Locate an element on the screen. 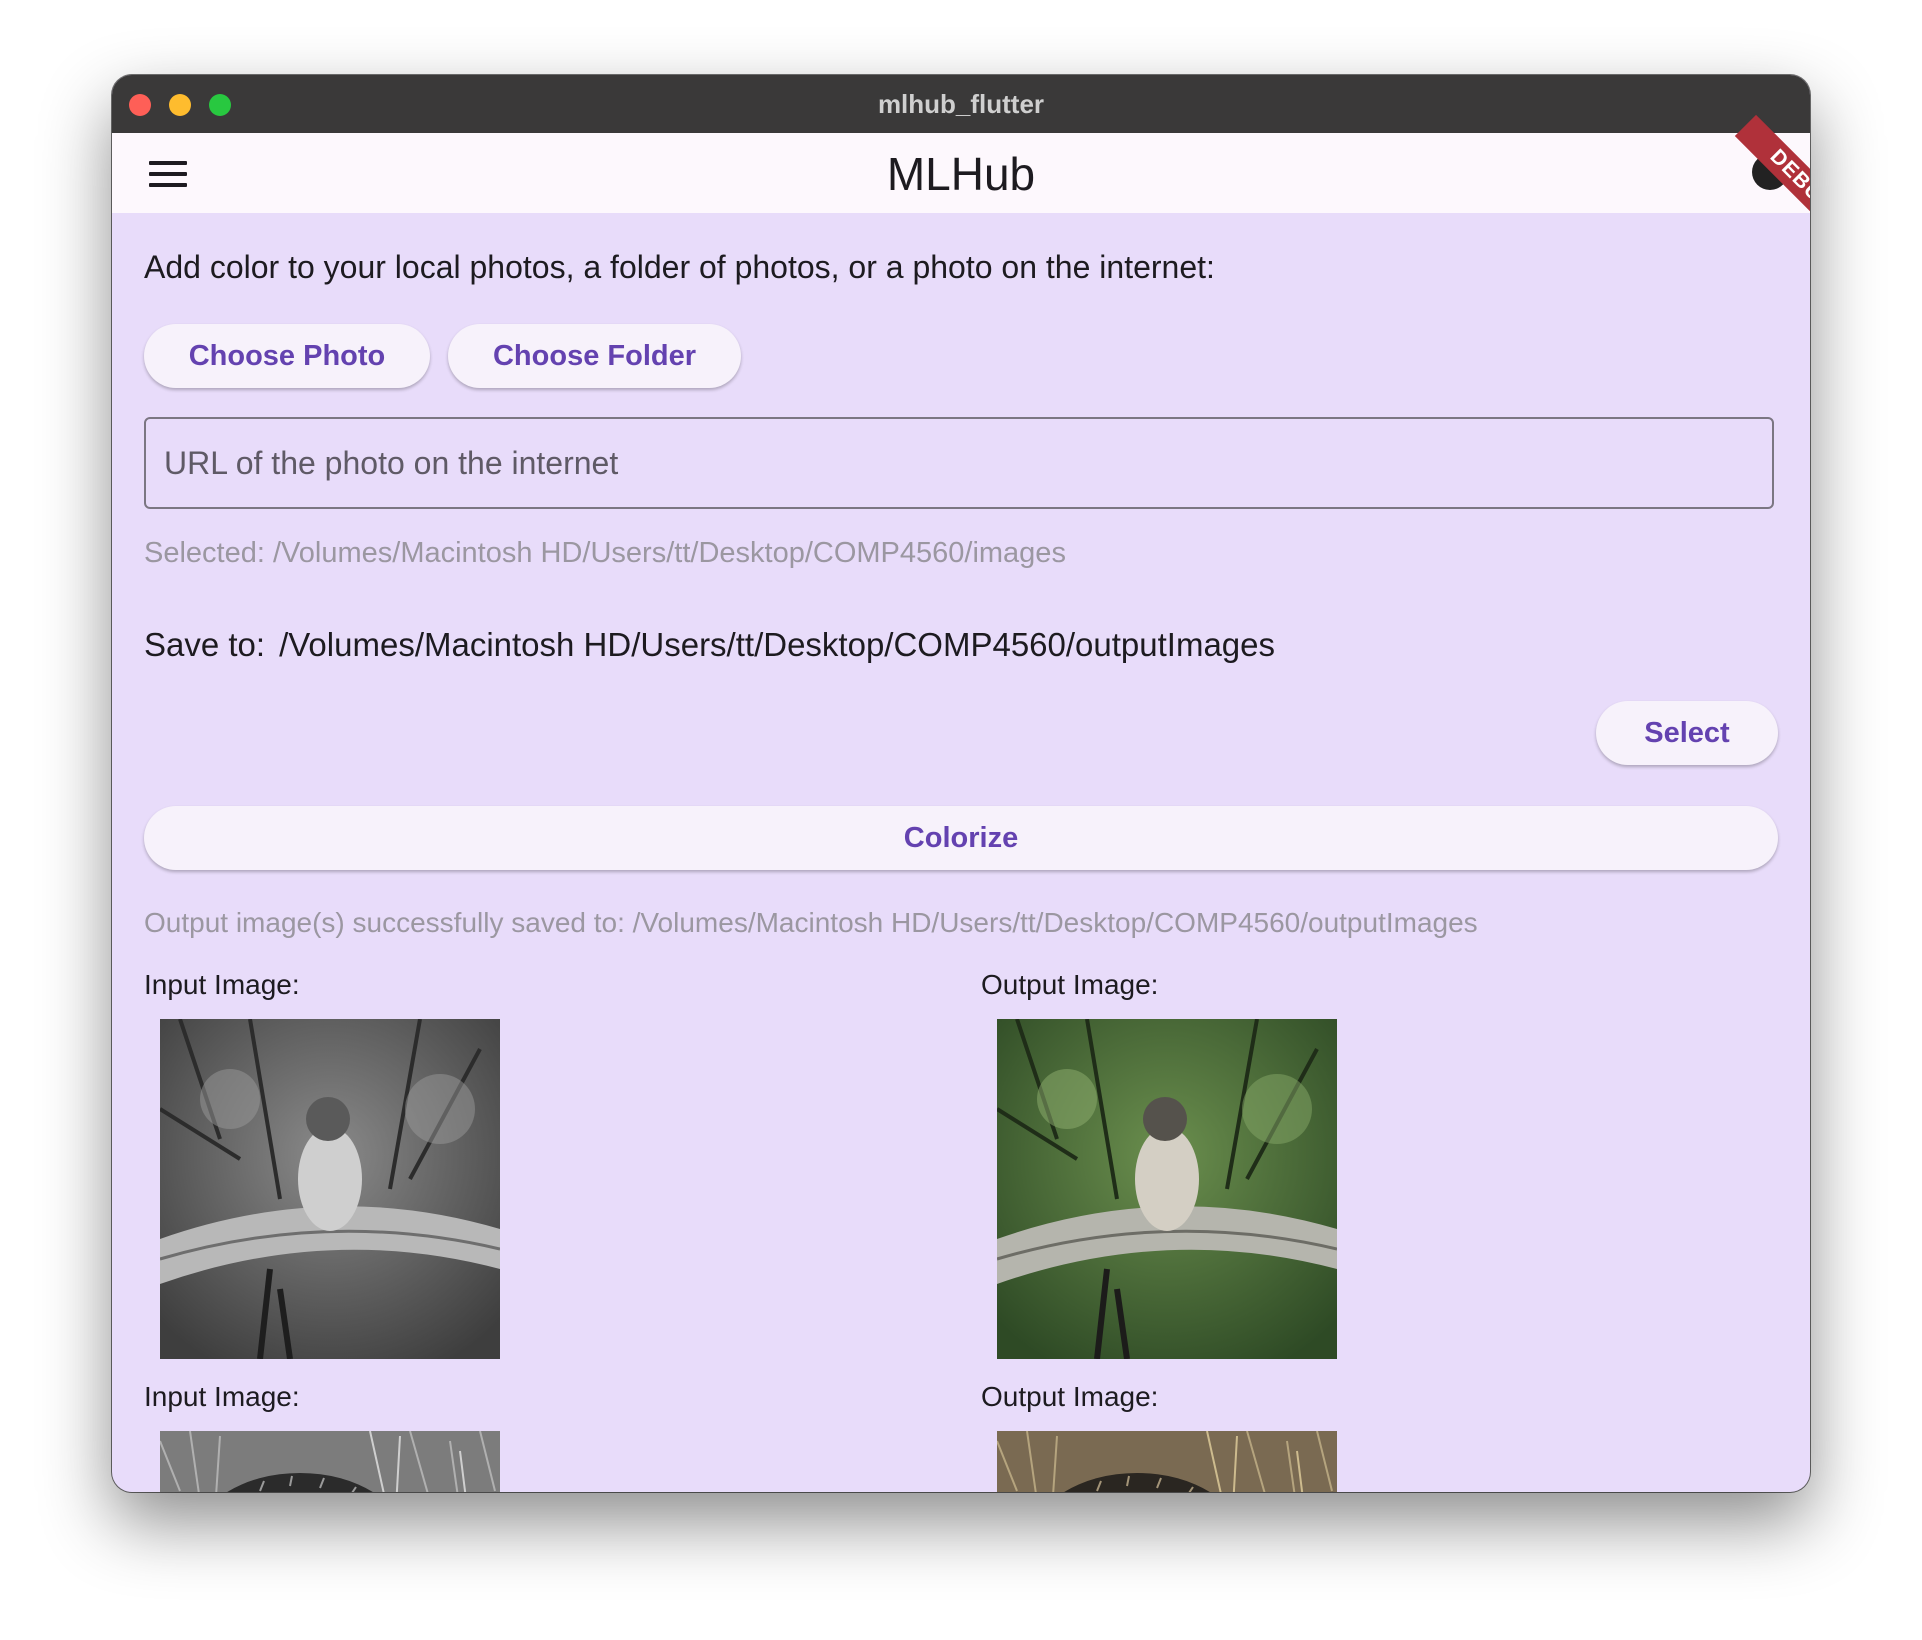  input-image-bird is located at coordinates (330, 1189).